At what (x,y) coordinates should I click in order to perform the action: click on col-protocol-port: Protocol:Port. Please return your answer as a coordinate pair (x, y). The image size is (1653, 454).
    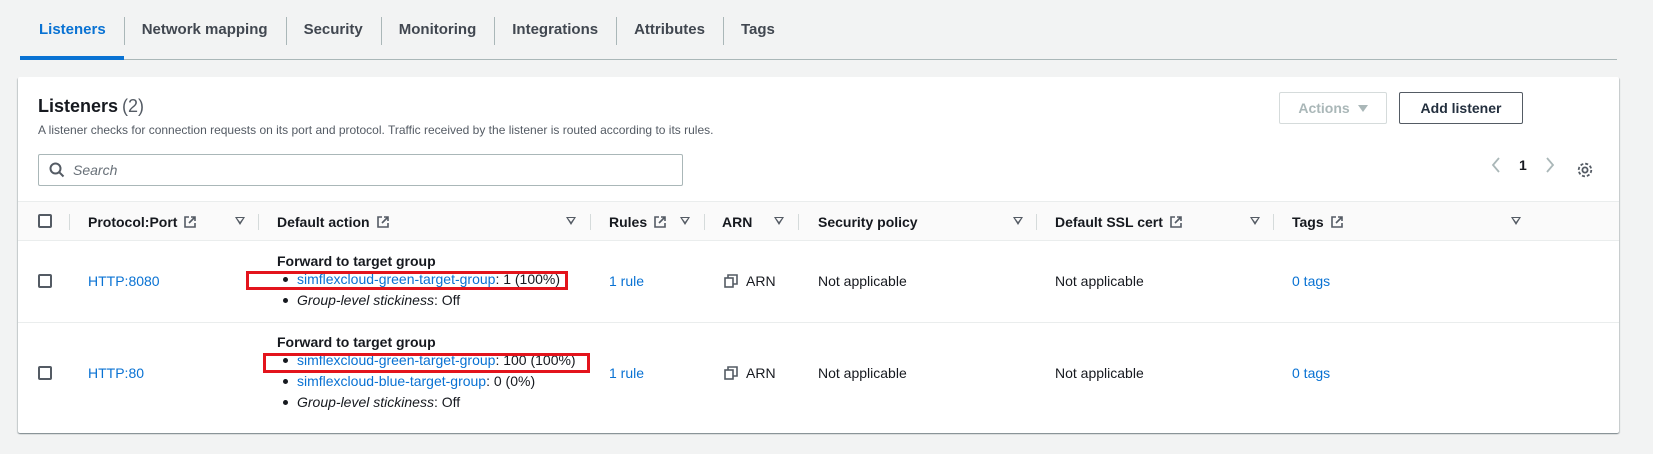
    Looking at the image, I should click on (164, 222).